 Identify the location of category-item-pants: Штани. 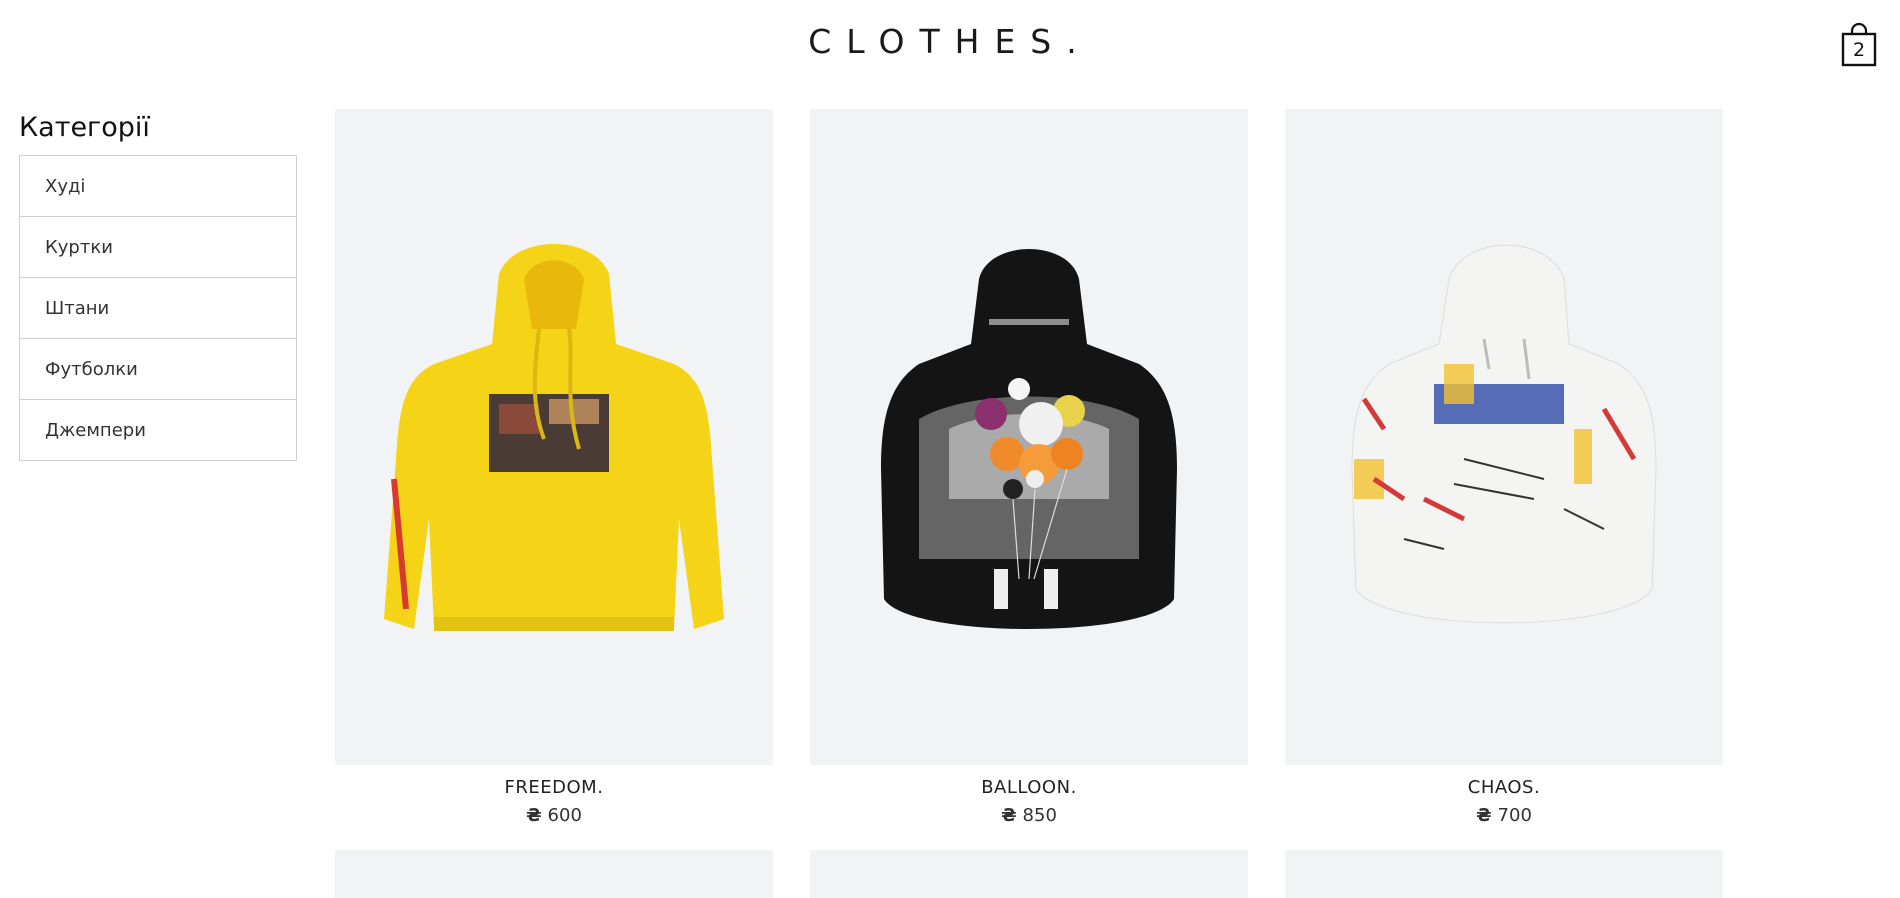
(158, 308).